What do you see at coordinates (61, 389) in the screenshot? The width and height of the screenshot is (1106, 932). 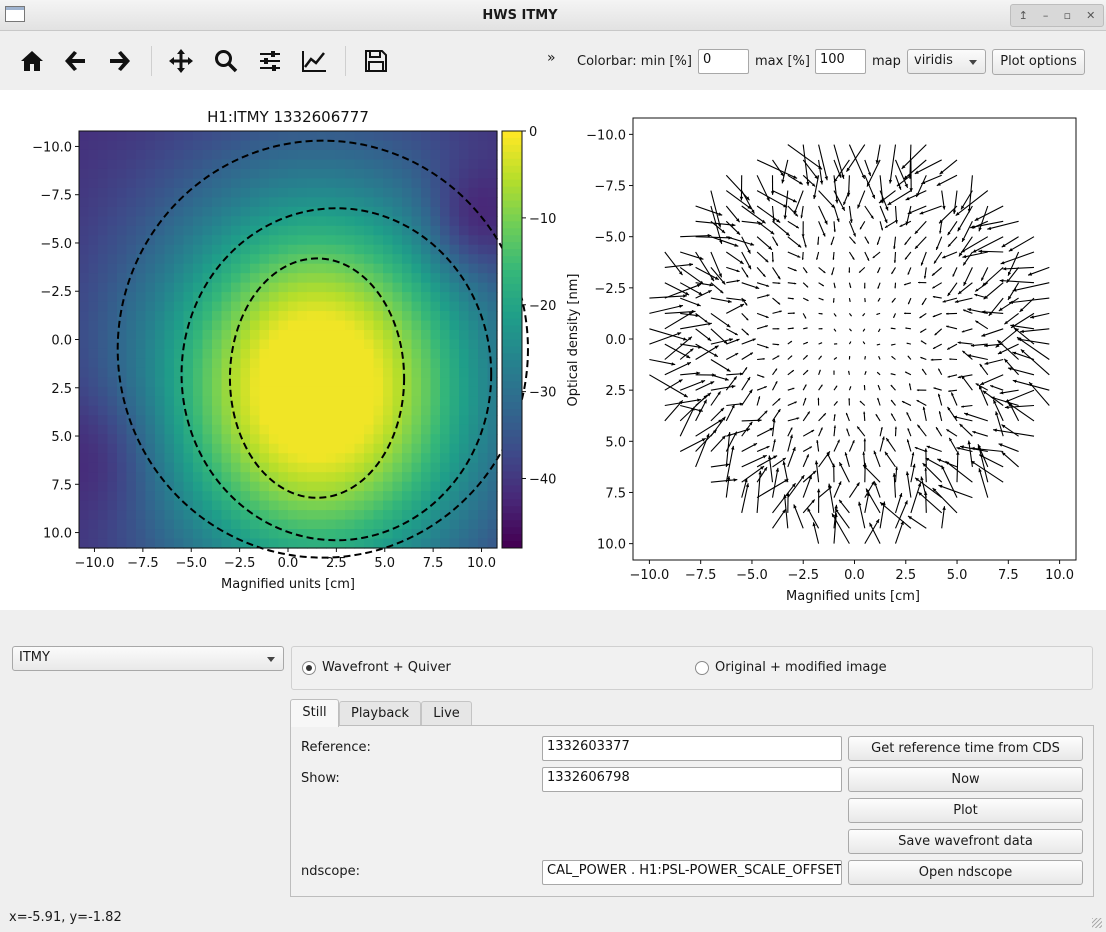 I see `y-tick-label: 2.5` at bounding box center [61, 389].